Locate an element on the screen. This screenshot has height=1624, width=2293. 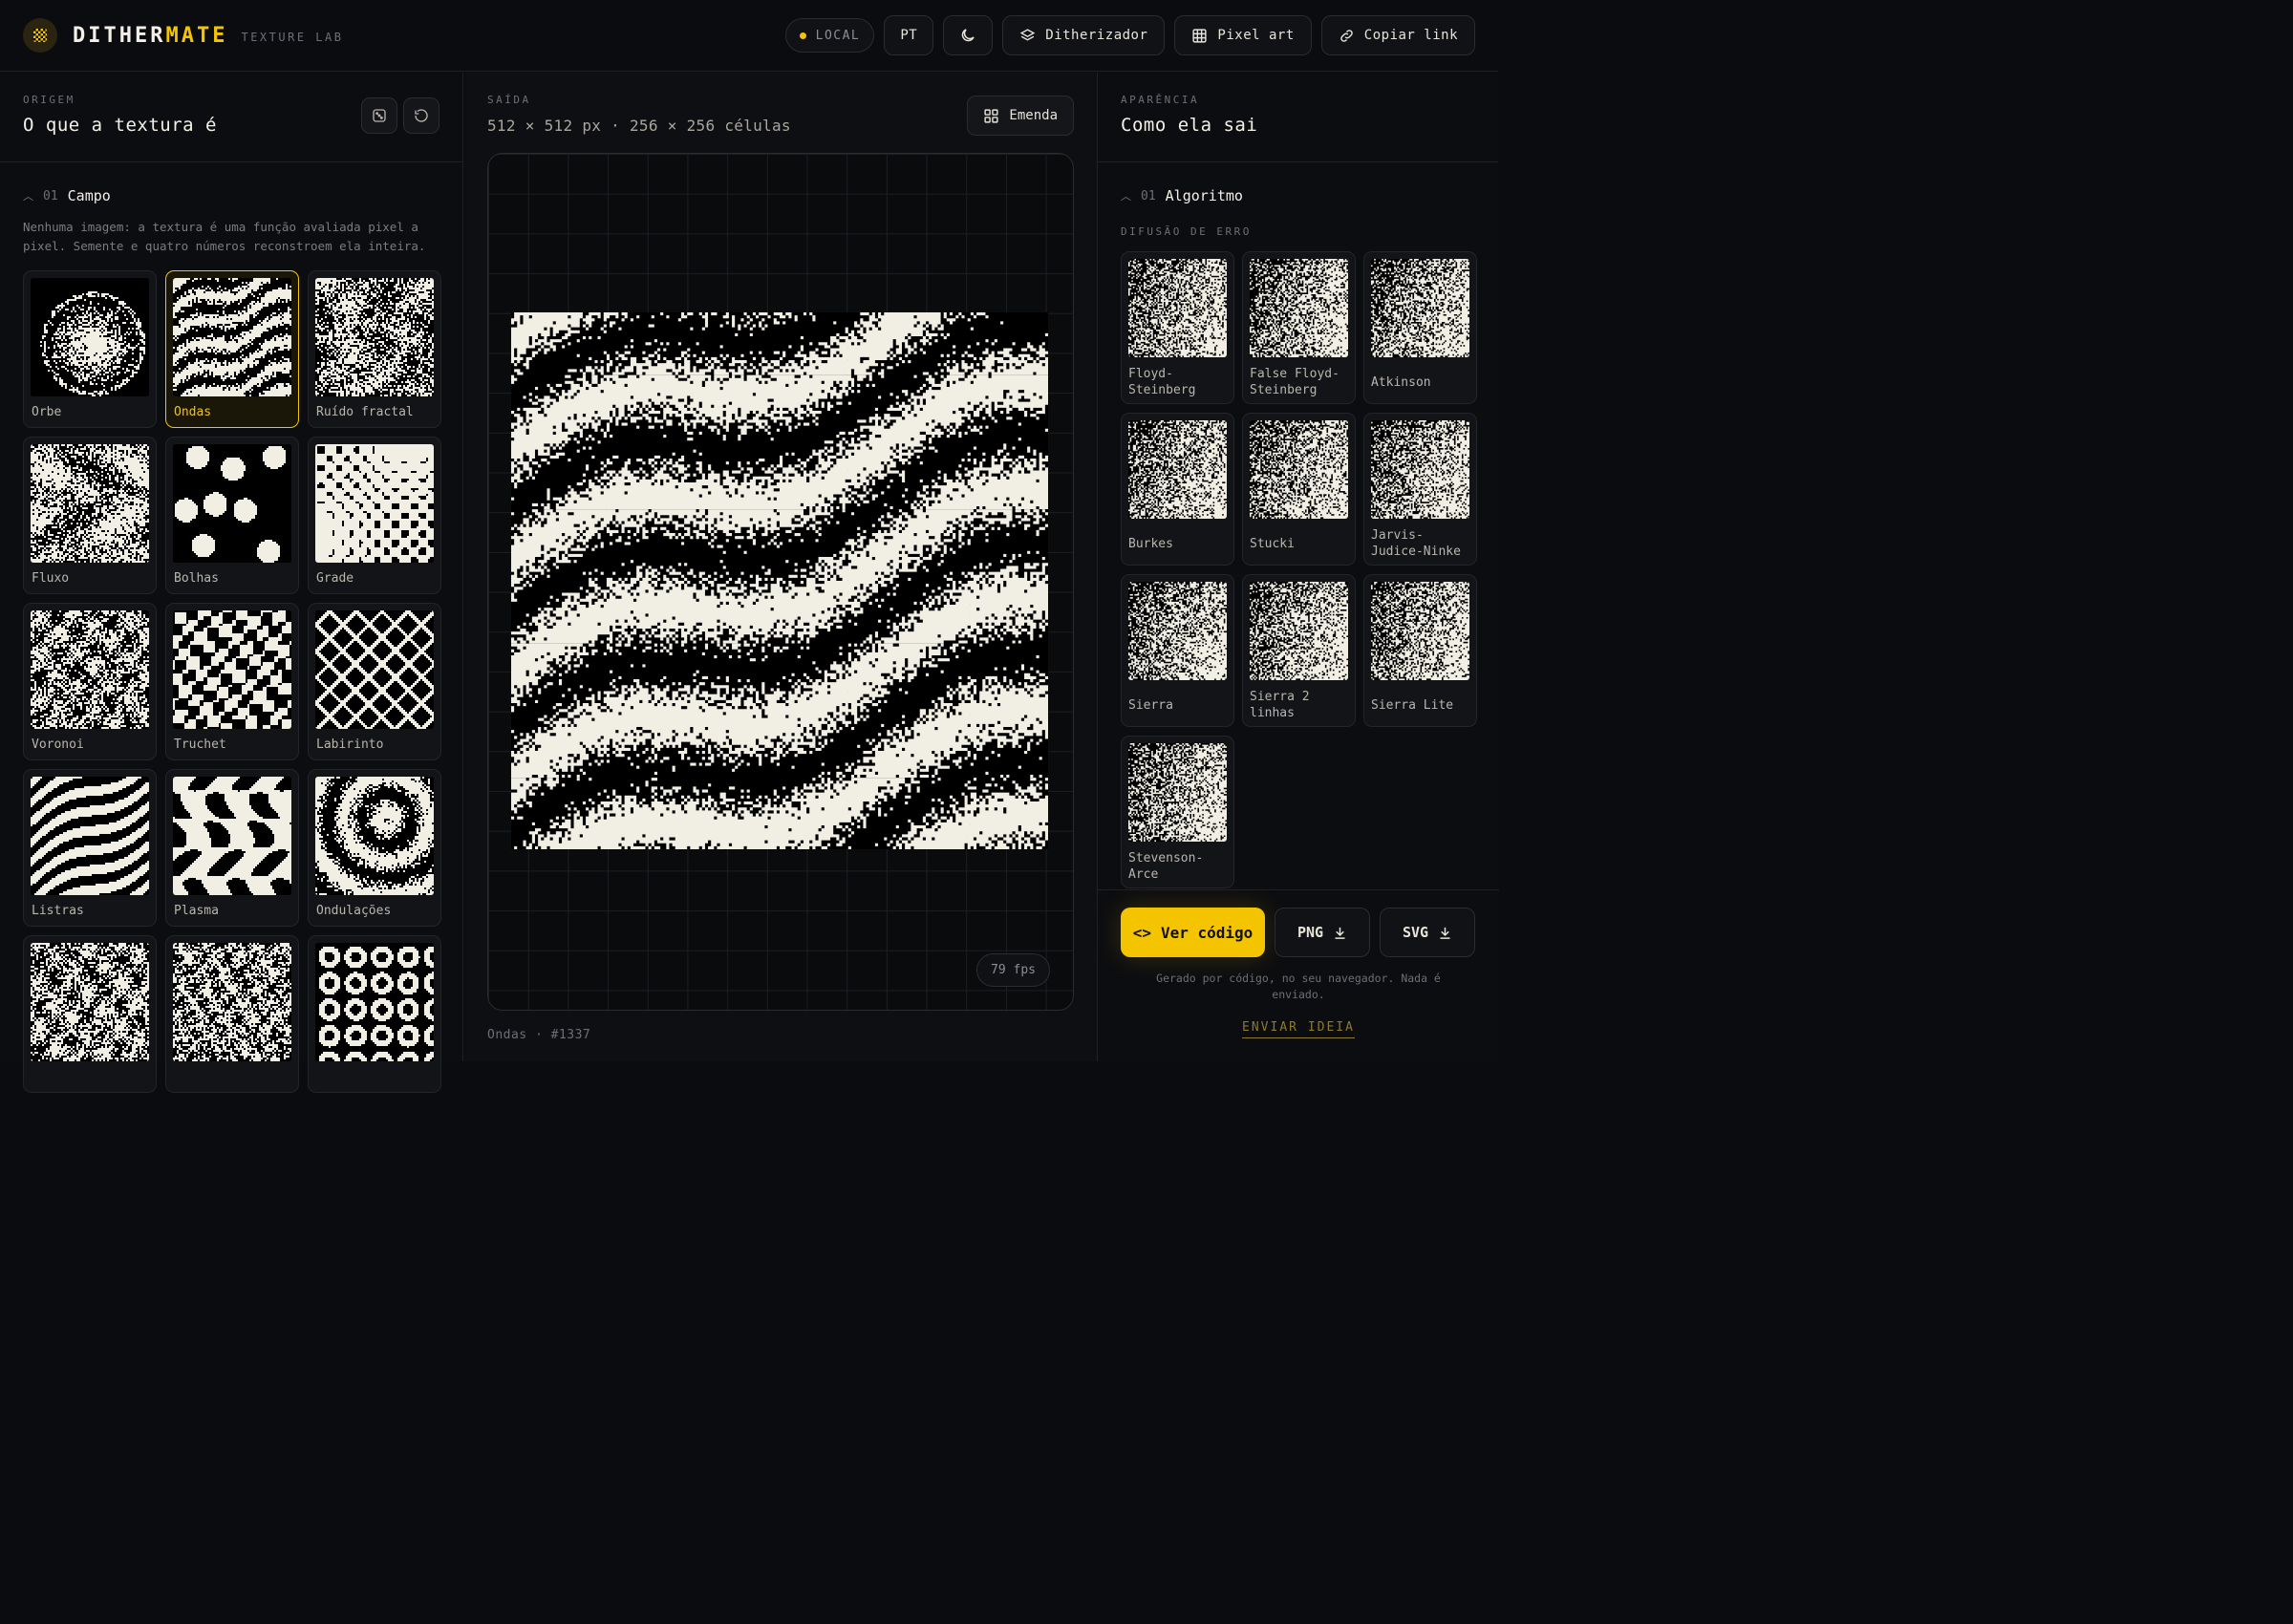
field-card-label: Ondas is located at coordinates (193, 412).